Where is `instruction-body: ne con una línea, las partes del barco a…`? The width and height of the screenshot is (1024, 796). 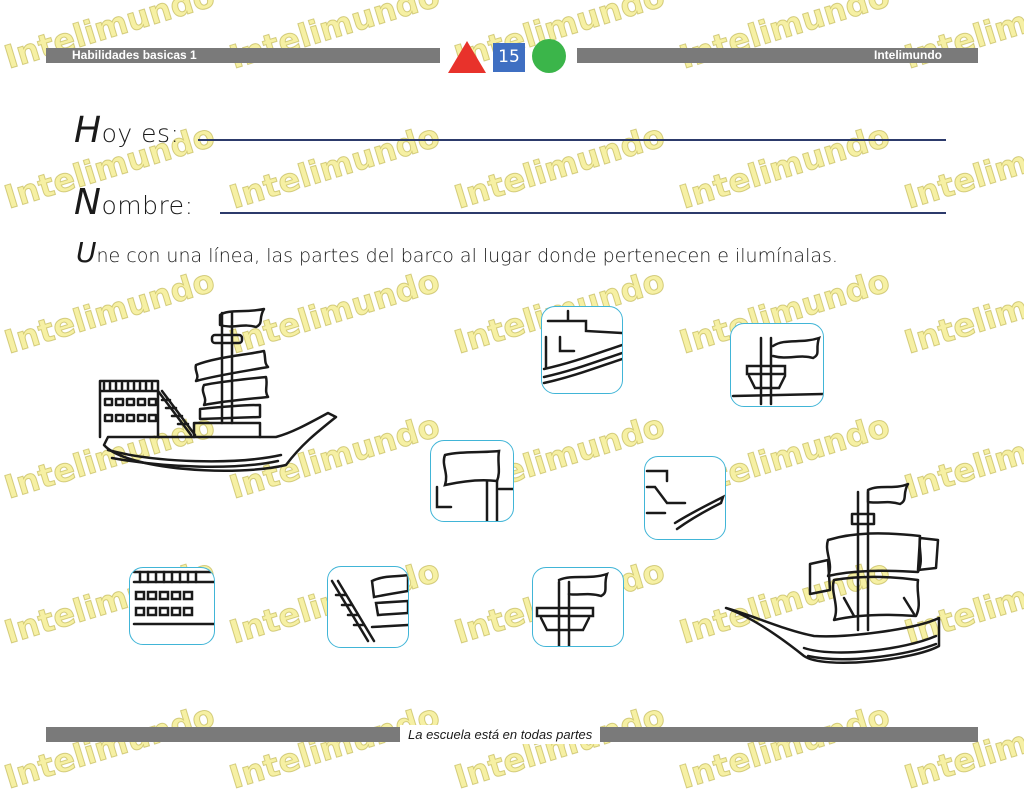 instruction-body: ne con una línea, las partes del barco a… is located at coordinates (467, 256).